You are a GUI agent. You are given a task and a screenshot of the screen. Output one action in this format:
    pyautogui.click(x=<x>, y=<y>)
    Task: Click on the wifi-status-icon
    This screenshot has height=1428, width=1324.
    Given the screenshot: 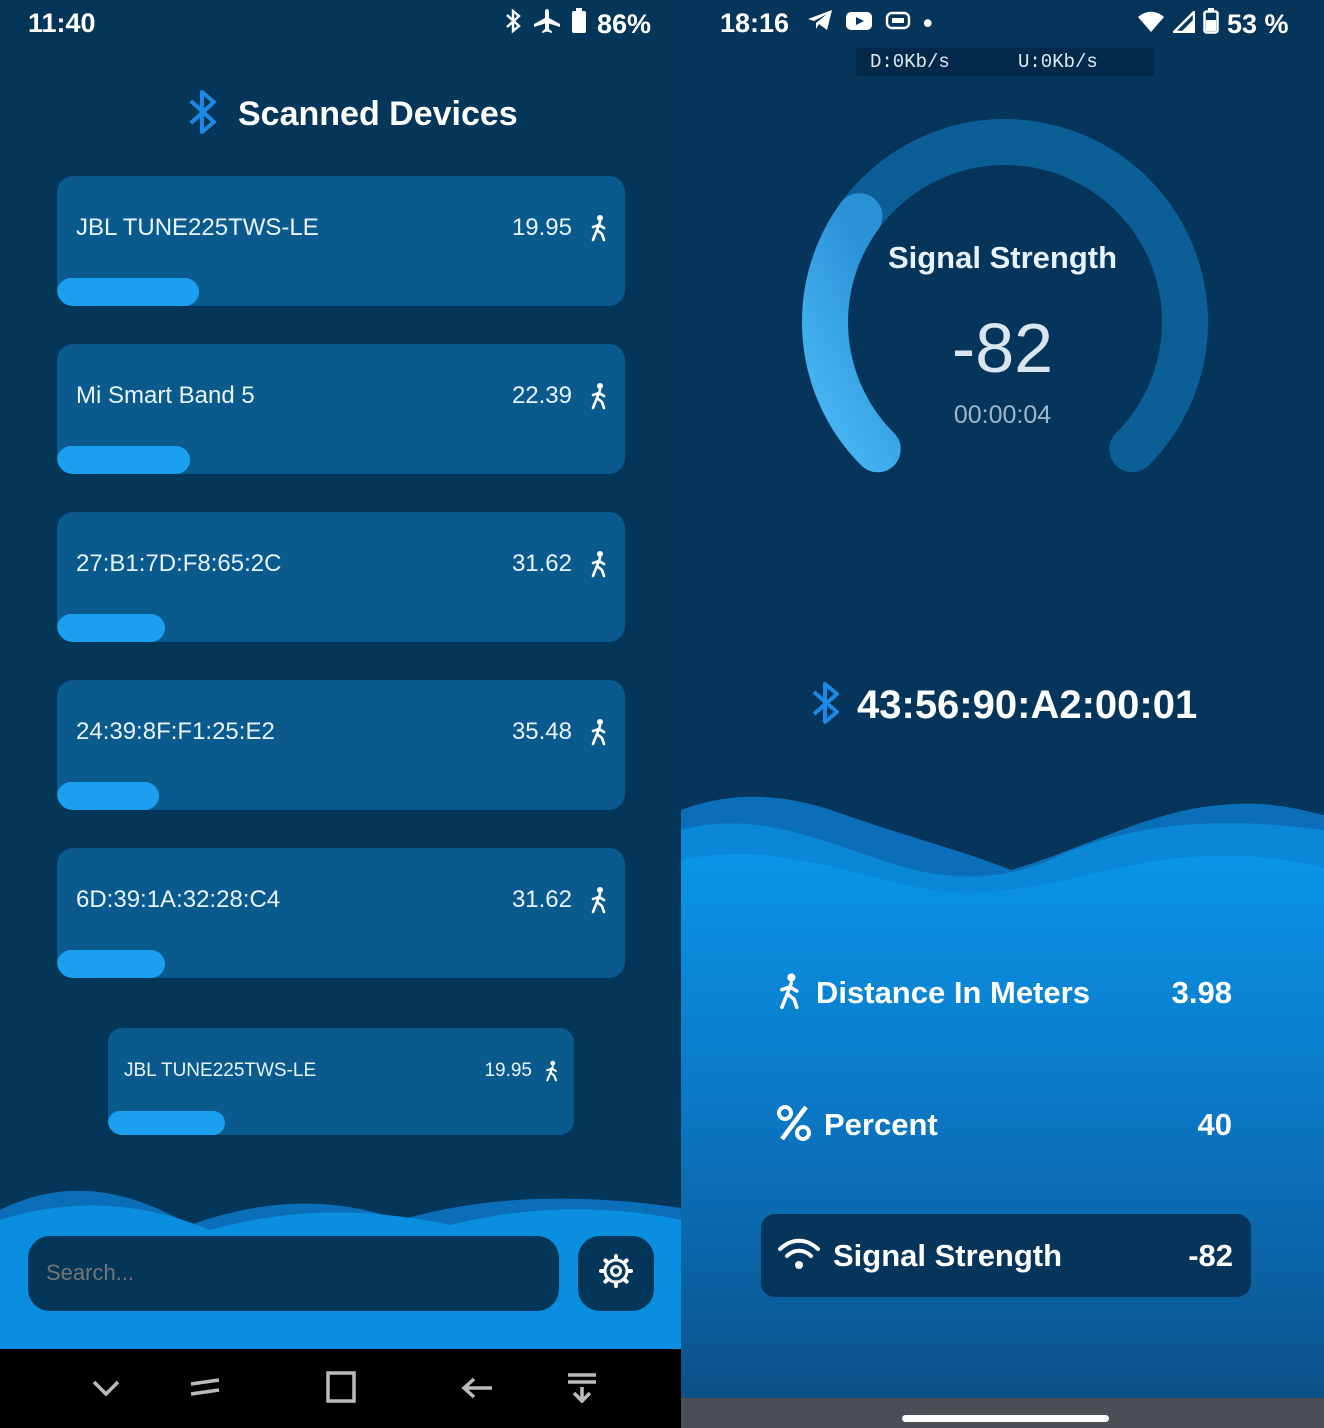 What is the action you would take?
    pyautogui.click(x=1151, y=24)
    